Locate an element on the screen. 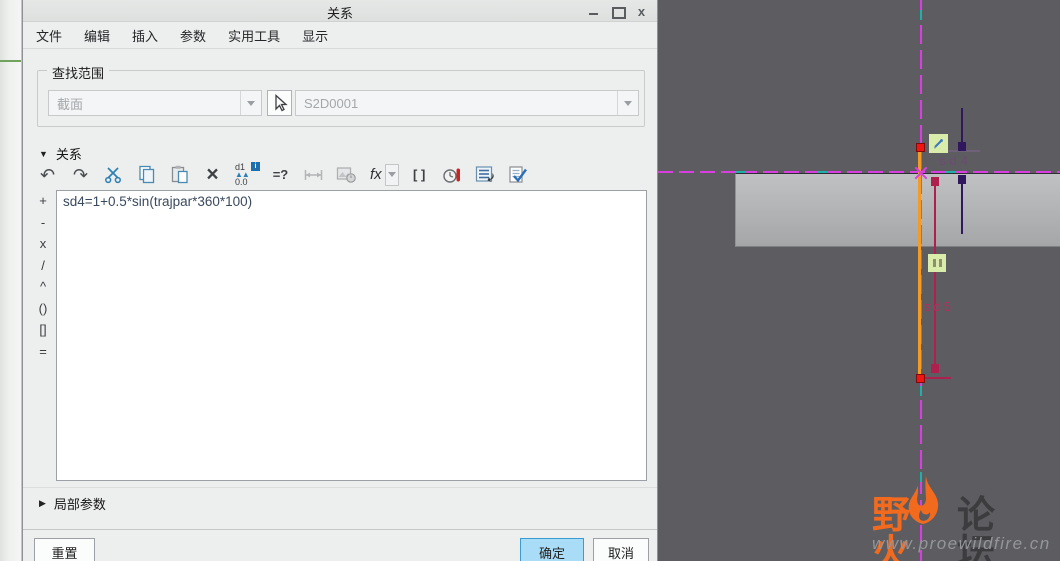  minimize-icon is located at coordinates (593, 11).